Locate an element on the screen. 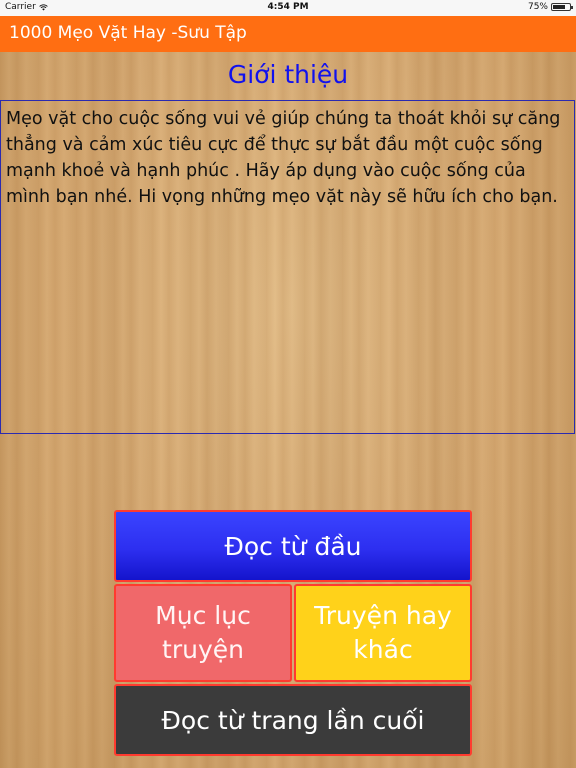  table-of-contents-label: Mục lục truyện is located at coordinates (203, 633).